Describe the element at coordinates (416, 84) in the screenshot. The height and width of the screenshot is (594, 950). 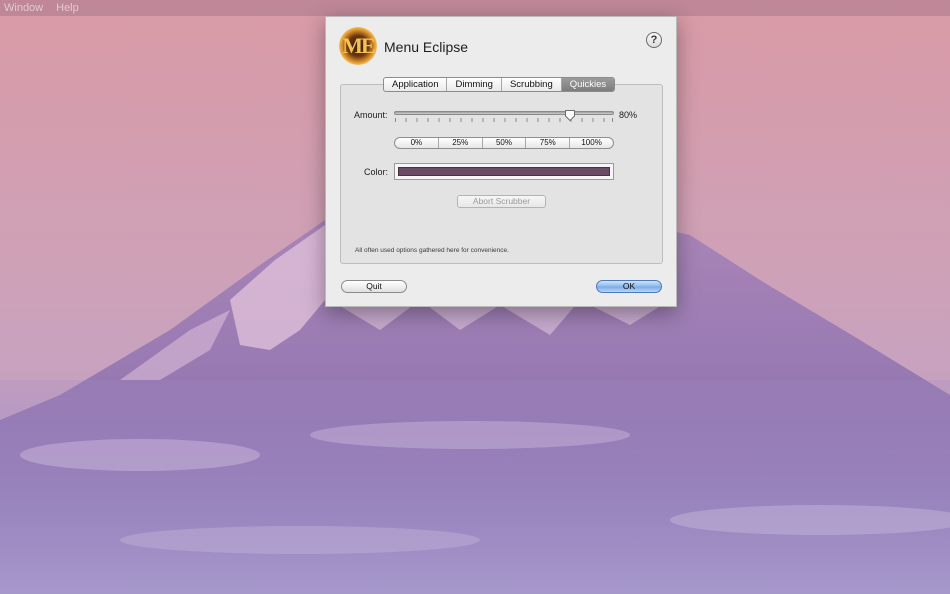
I see `tab-application: Application` at that location.